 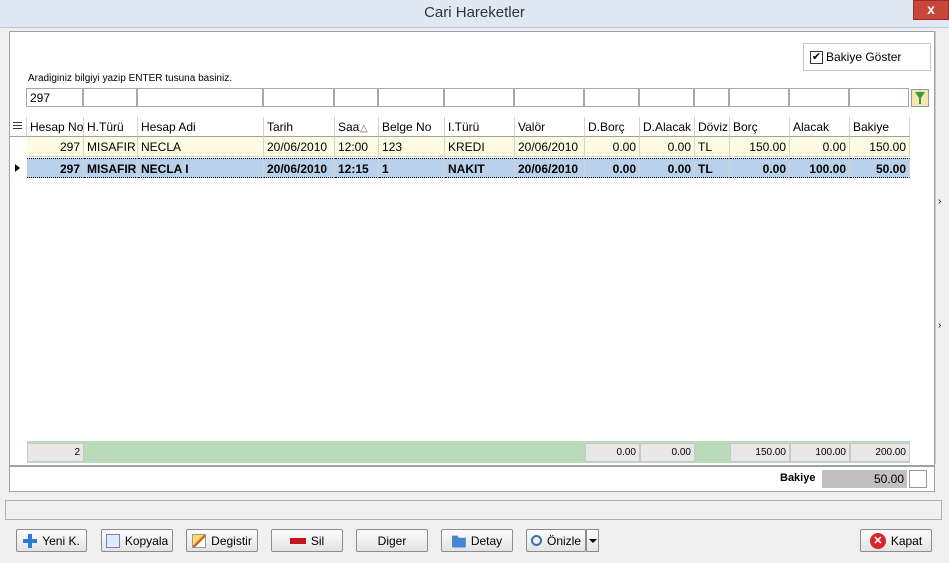 I want to click on filter-borc, so click(x=759, y=97).